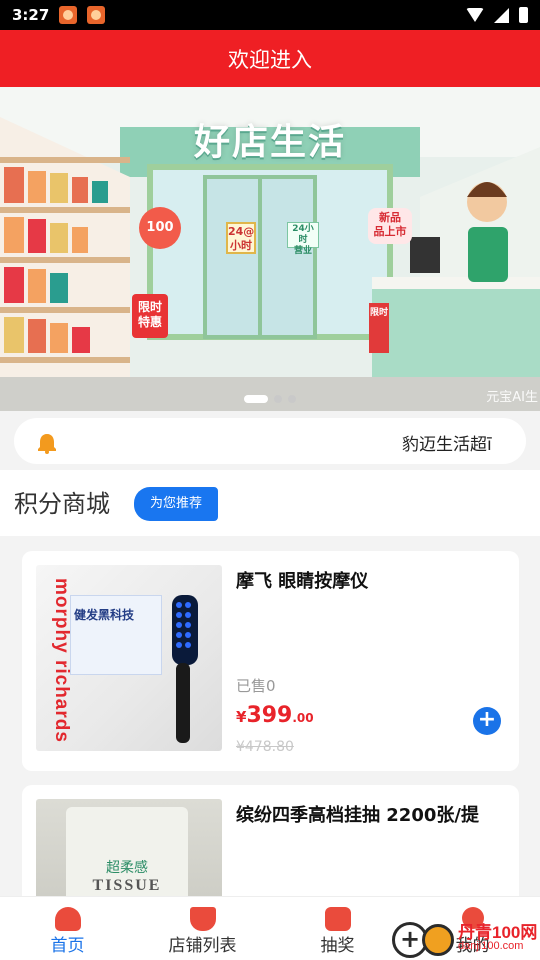 The height and width of the screenshot is (960, 540). Describe the element at coordinates (241, 717) in the screenshot. I see `price-currency: ¥` at that location.